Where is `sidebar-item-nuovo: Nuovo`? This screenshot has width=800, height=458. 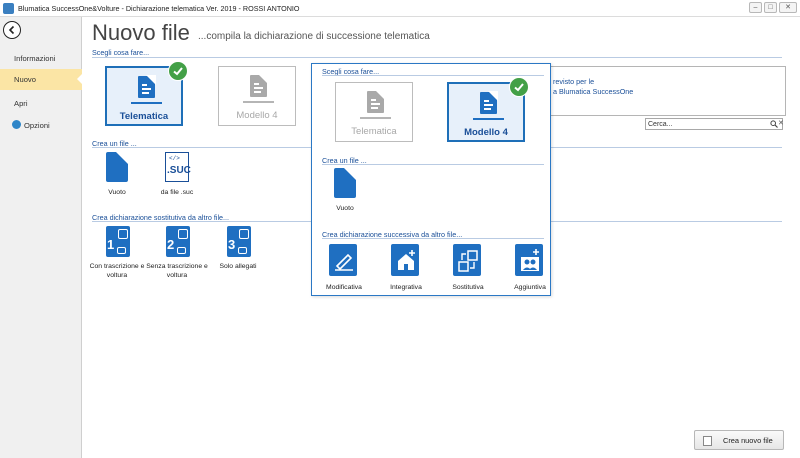
sidebar-item-nuovo: Nuovo is located at coordinates (41, 79).